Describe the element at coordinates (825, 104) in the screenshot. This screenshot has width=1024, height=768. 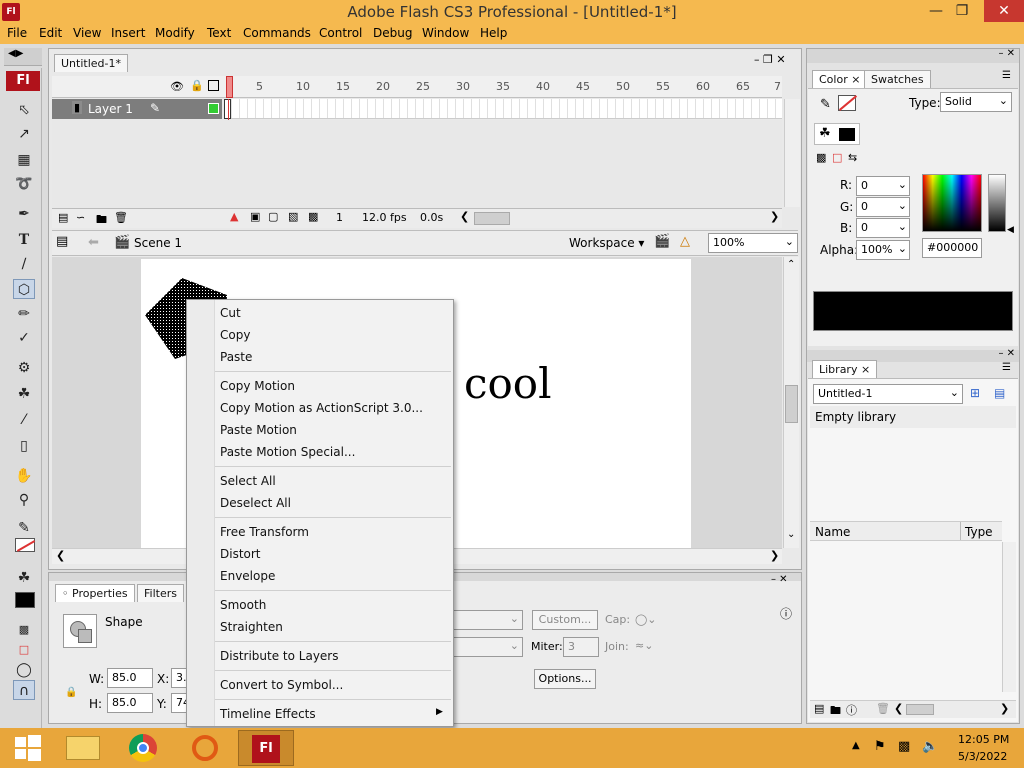
I see `stroke-pencil-icon: ✎` at that location.